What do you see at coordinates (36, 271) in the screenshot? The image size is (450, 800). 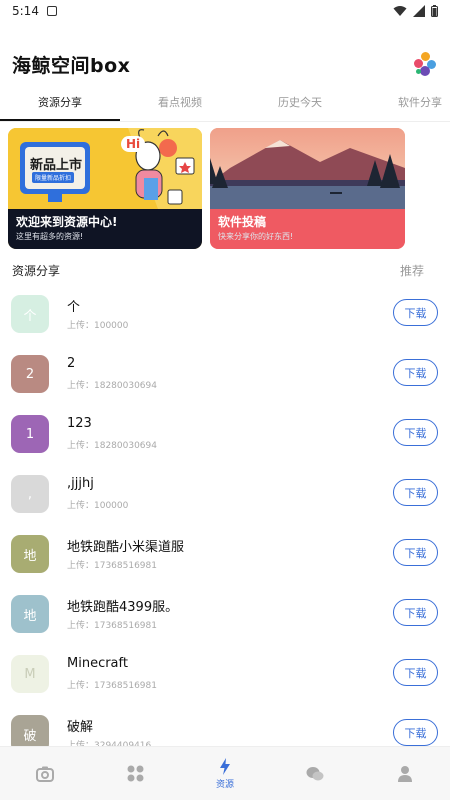 I see `section-title: 资源分享` at bounding box center [36, 271].